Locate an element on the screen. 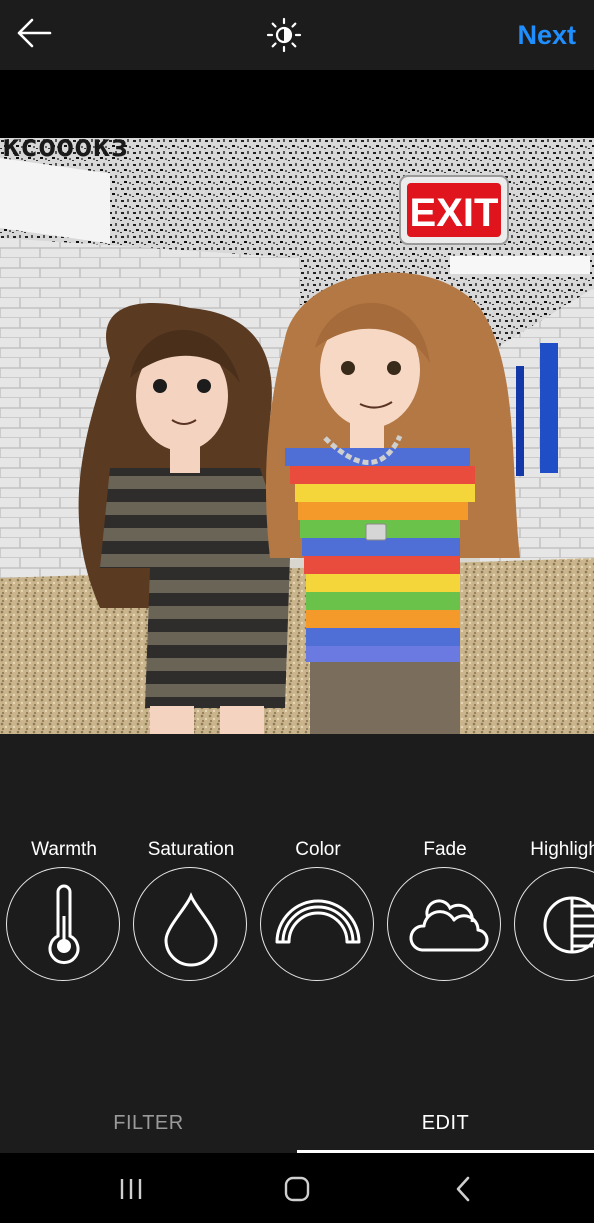 This screenshot has height=1223, width=594. tool-highlights-circle is located at coordinates (554, 924).